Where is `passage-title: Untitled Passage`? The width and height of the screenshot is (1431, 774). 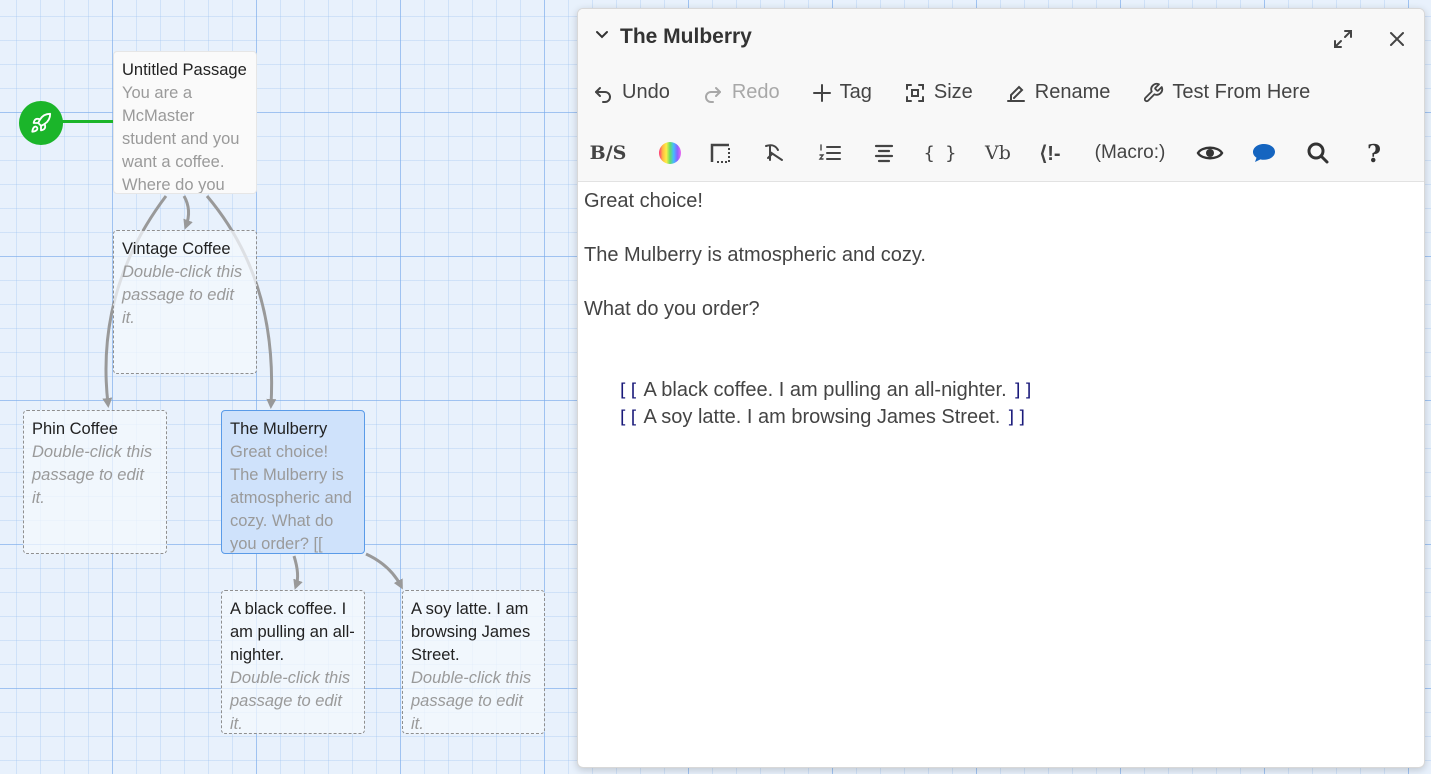 passage-title: Untitled Passage is located at coordinates (184, 70).